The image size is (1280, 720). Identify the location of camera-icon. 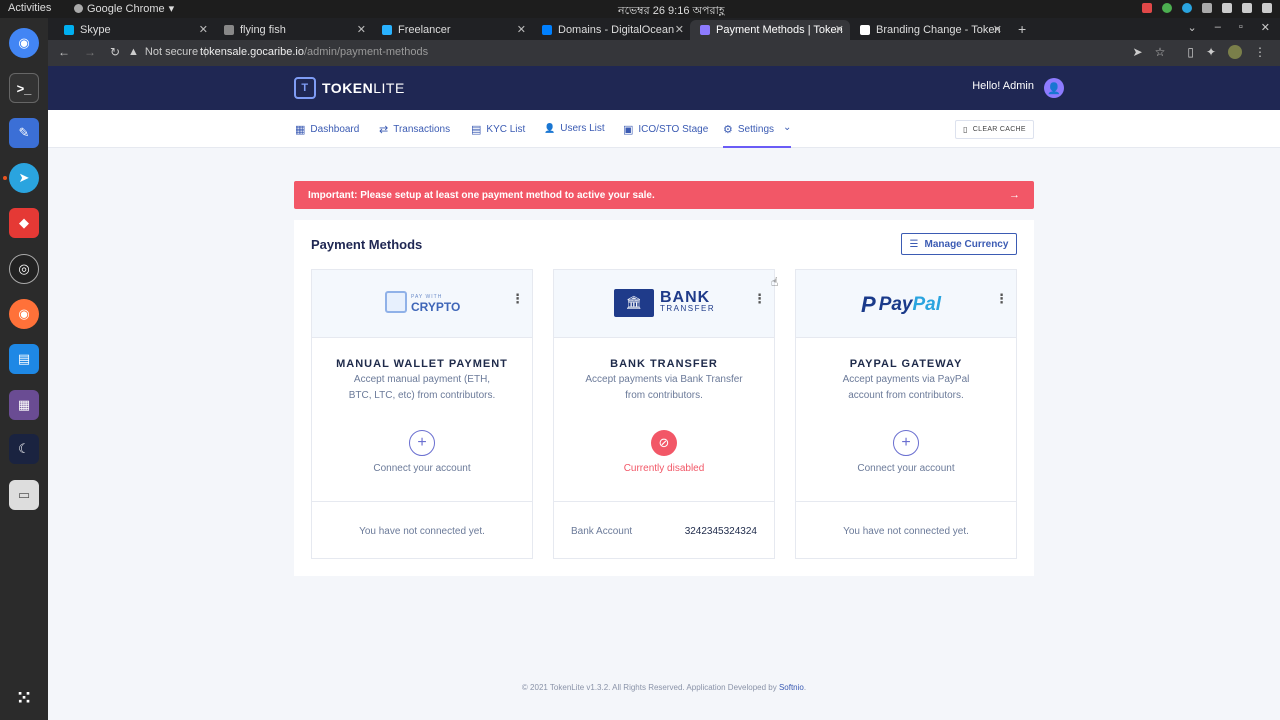
(1147, 8).